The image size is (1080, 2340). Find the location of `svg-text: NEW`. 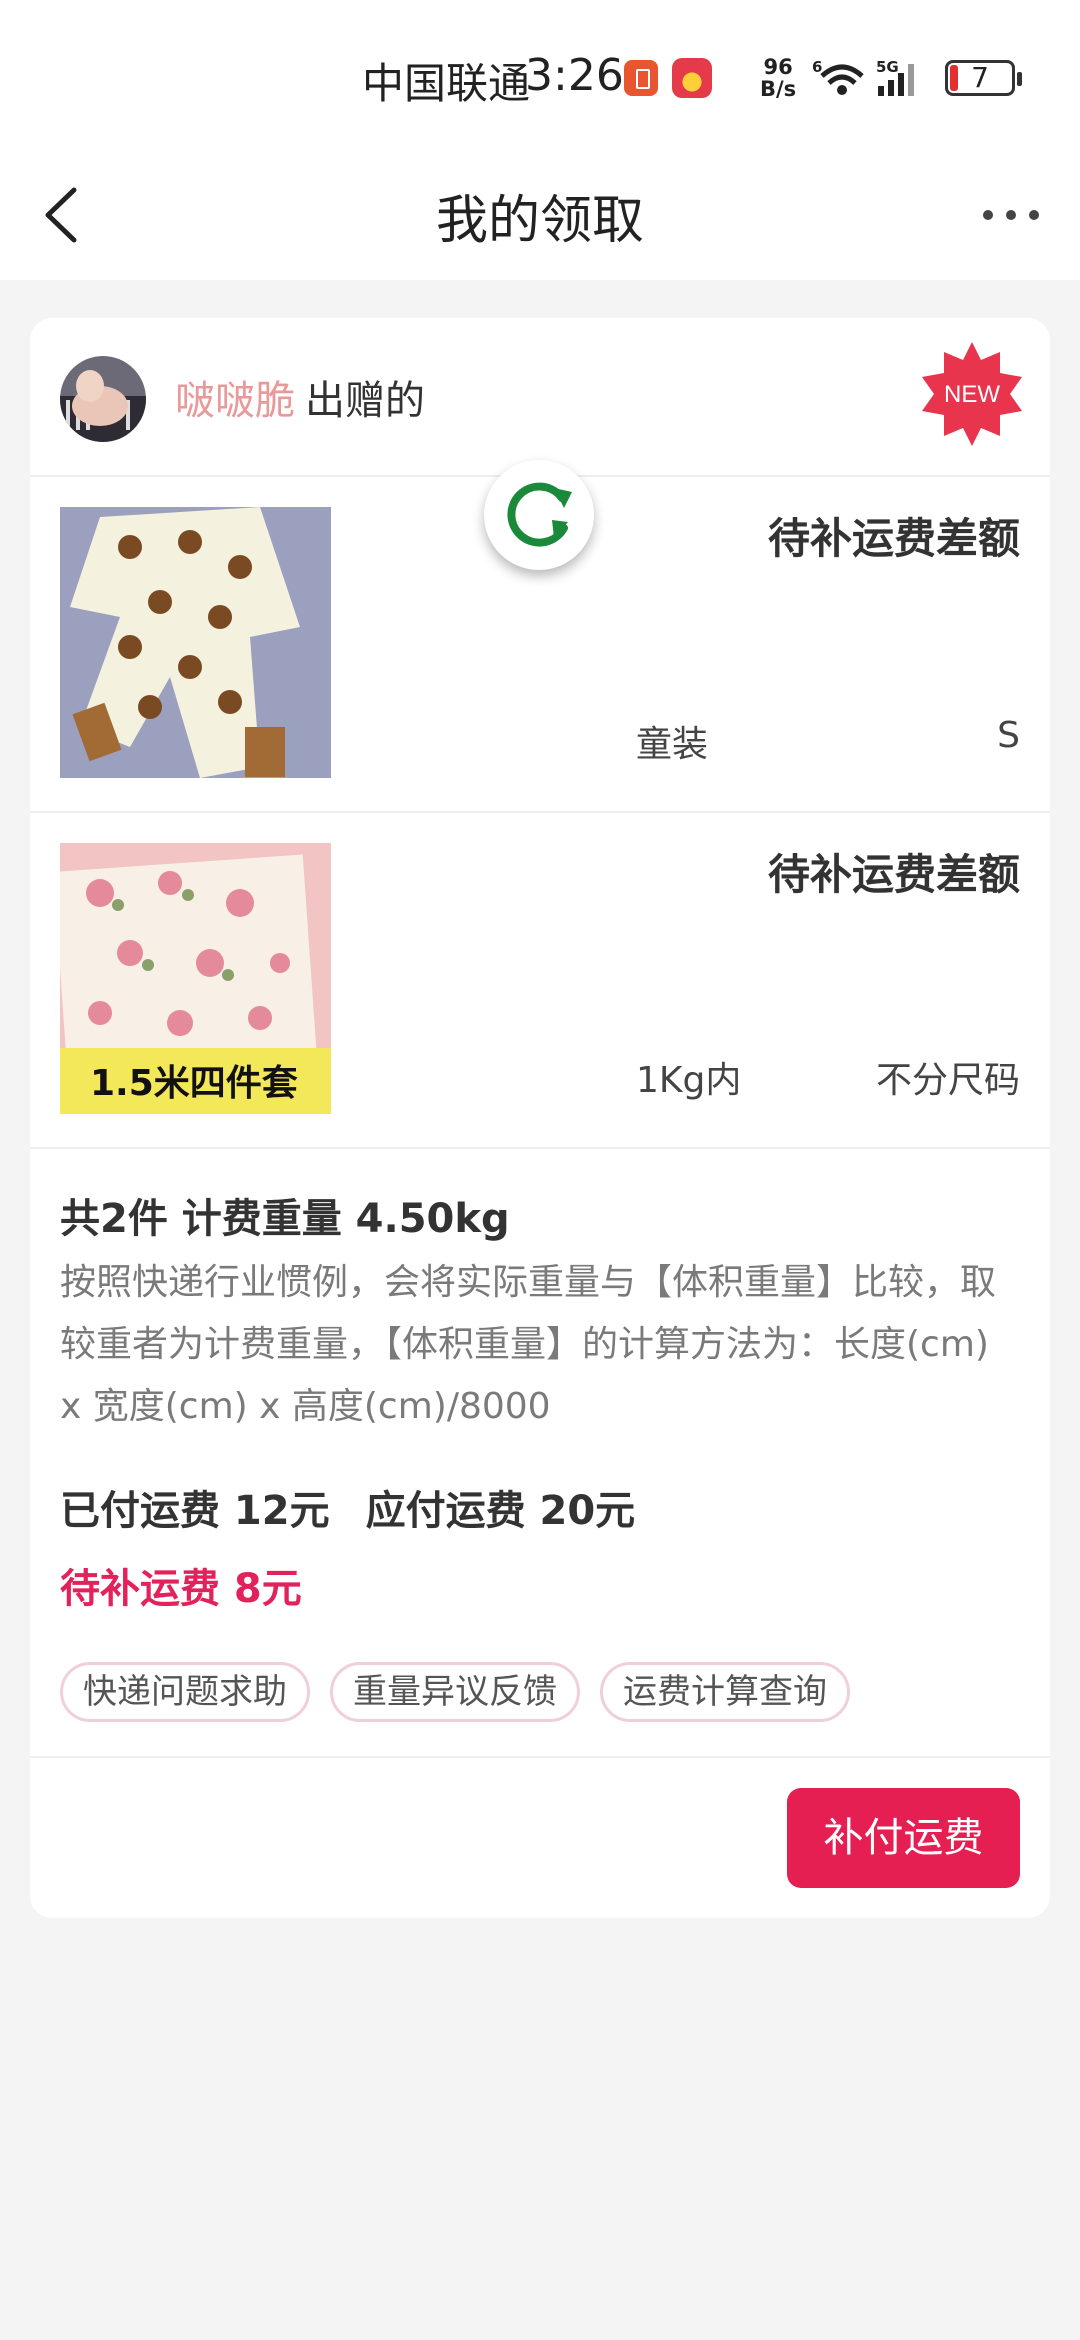

svg-text: NEW is located at coordinates (972, 394).